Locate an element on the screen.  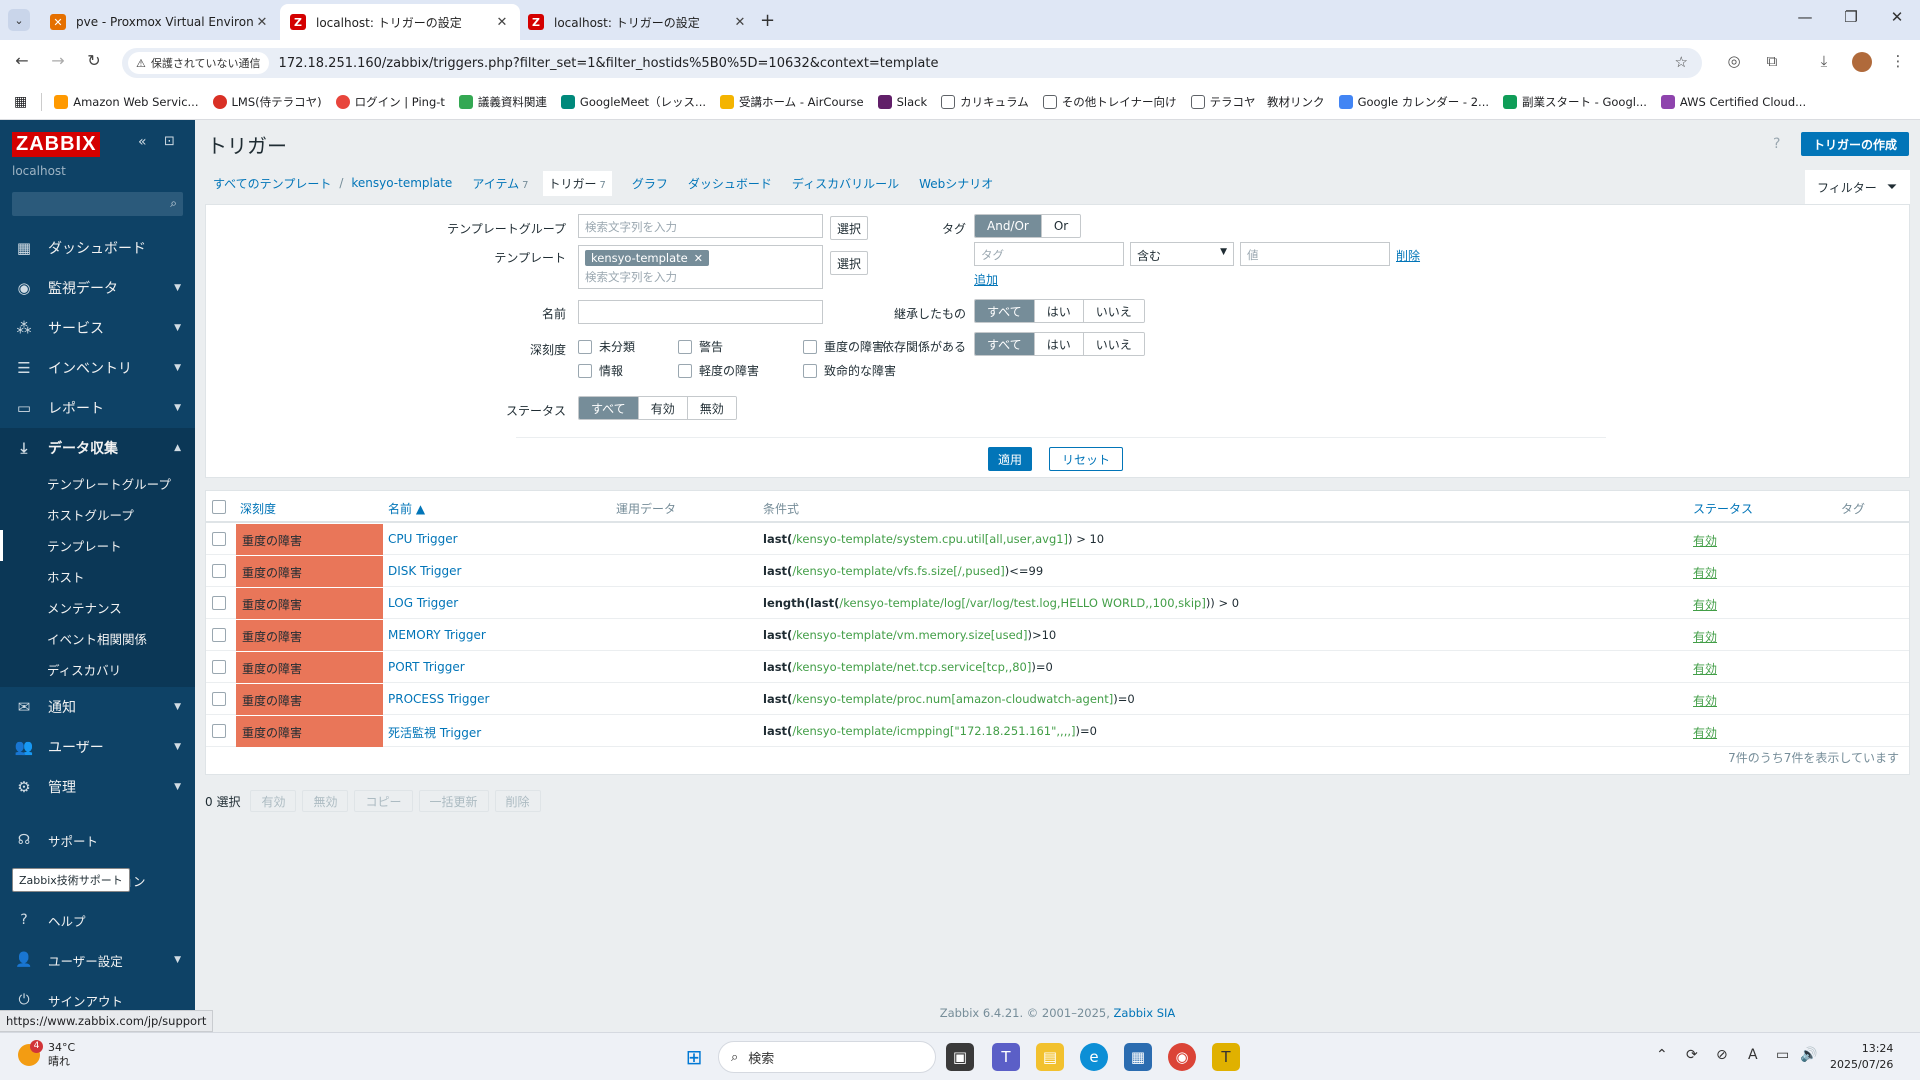
severity-checkbox-information: 情報 is located at coordinates (600, 370).